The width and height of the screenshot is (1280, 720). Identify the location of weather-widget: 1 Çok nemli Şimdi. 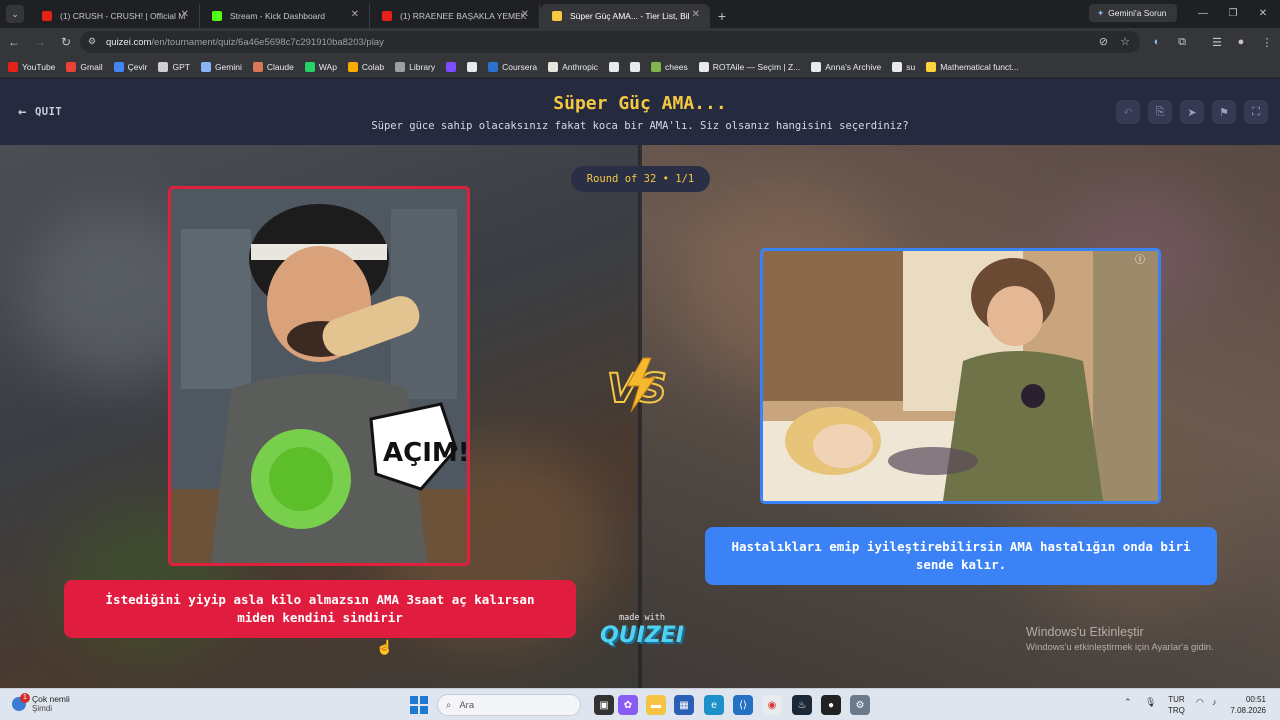
(41, 702).